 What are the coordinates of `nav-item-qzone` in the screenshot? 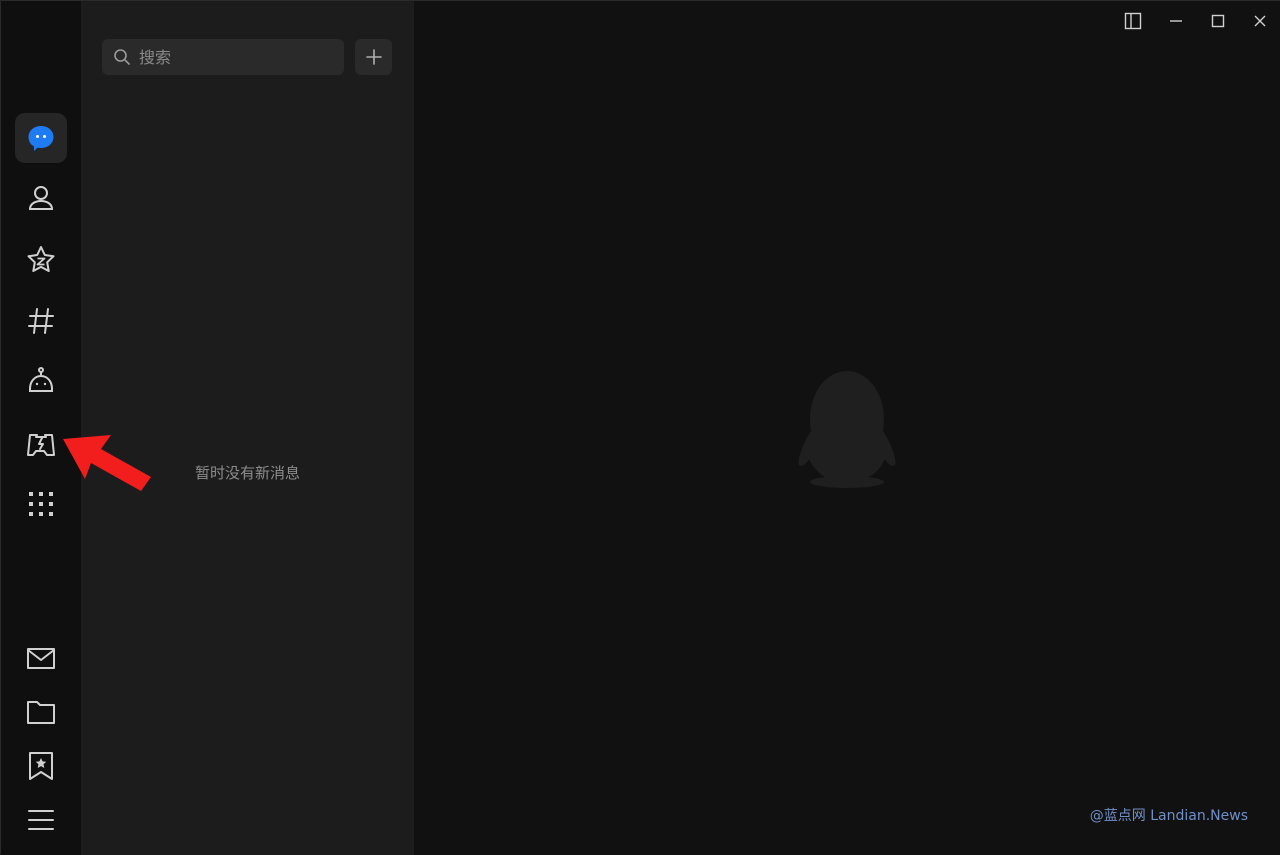 It's located at (41, 260).